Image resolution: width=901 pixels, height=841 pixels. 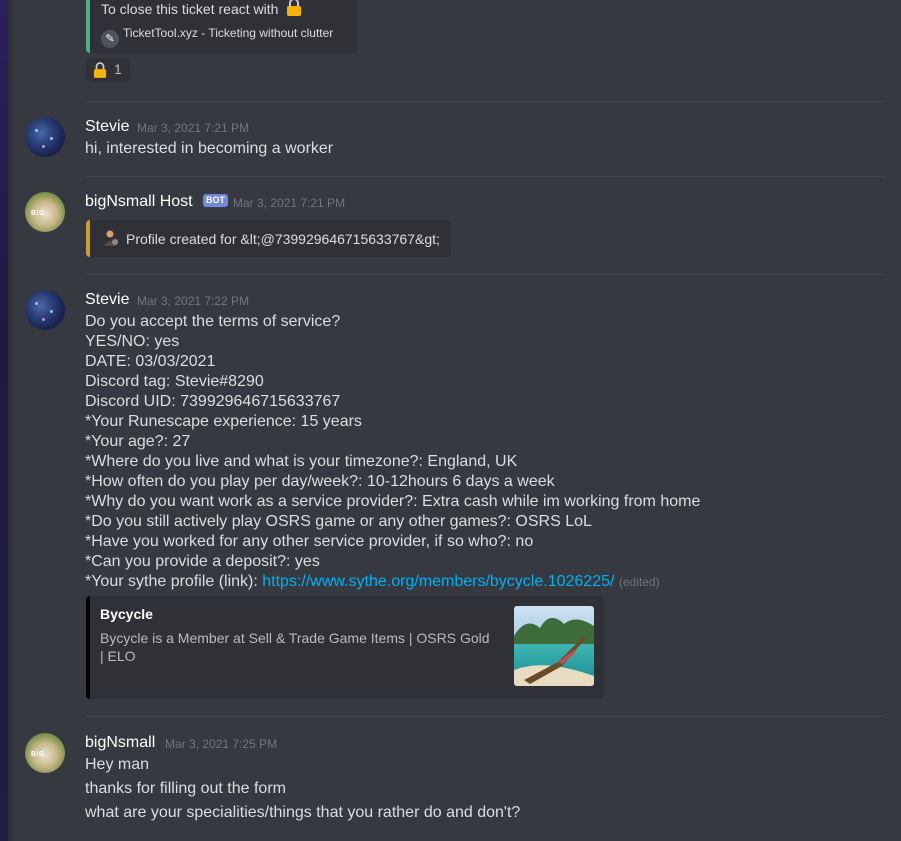 What do you see at coordinates (150, 361) in the screenshot?
I see `message-text: DATE: 03/03/2021` at bounding box center [150, 361].